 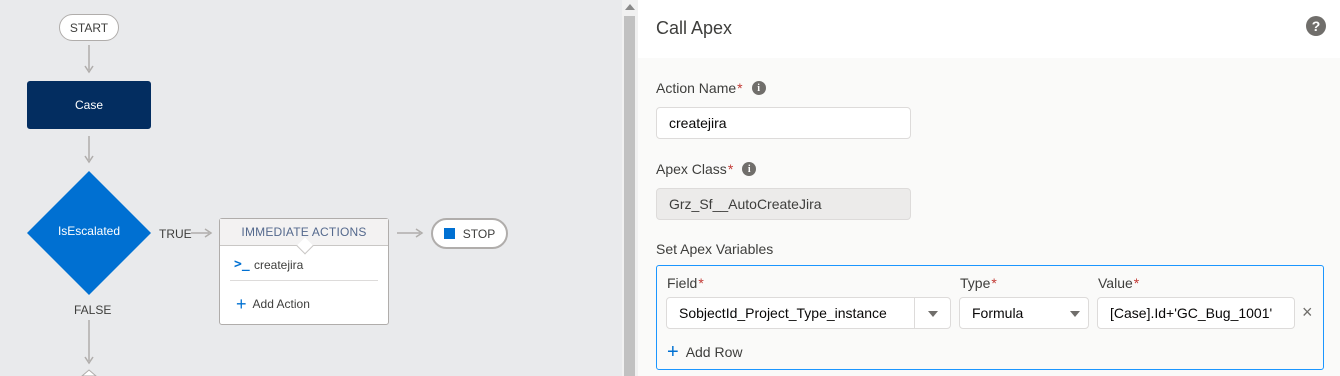 I want to click on type-column-text: Type, so click(x=975, y=283).